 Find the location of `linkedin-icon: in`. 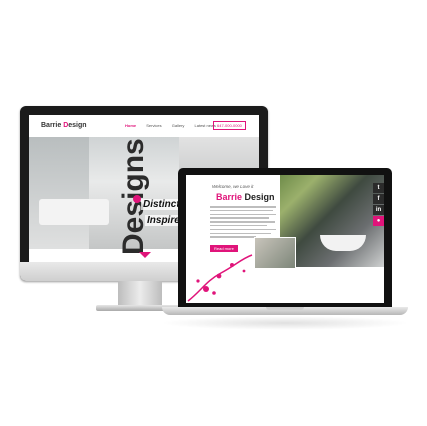

linkedin-icon: in is located at coordinates (378, 210).